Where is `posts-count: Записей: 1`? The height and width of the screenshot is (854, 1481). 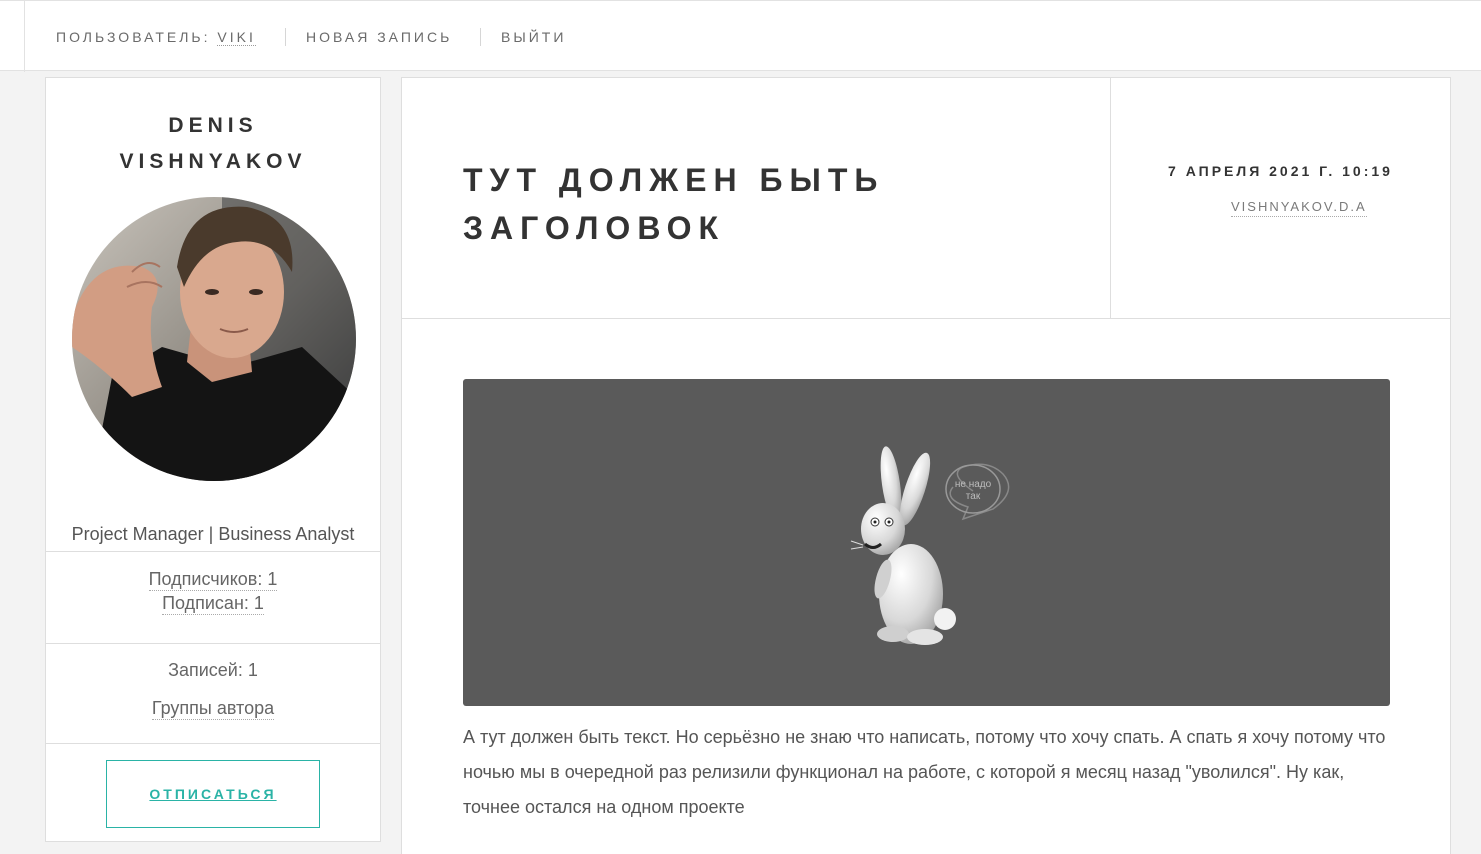
posts-count: Записей: 1 is located at coordinates (213, 670).